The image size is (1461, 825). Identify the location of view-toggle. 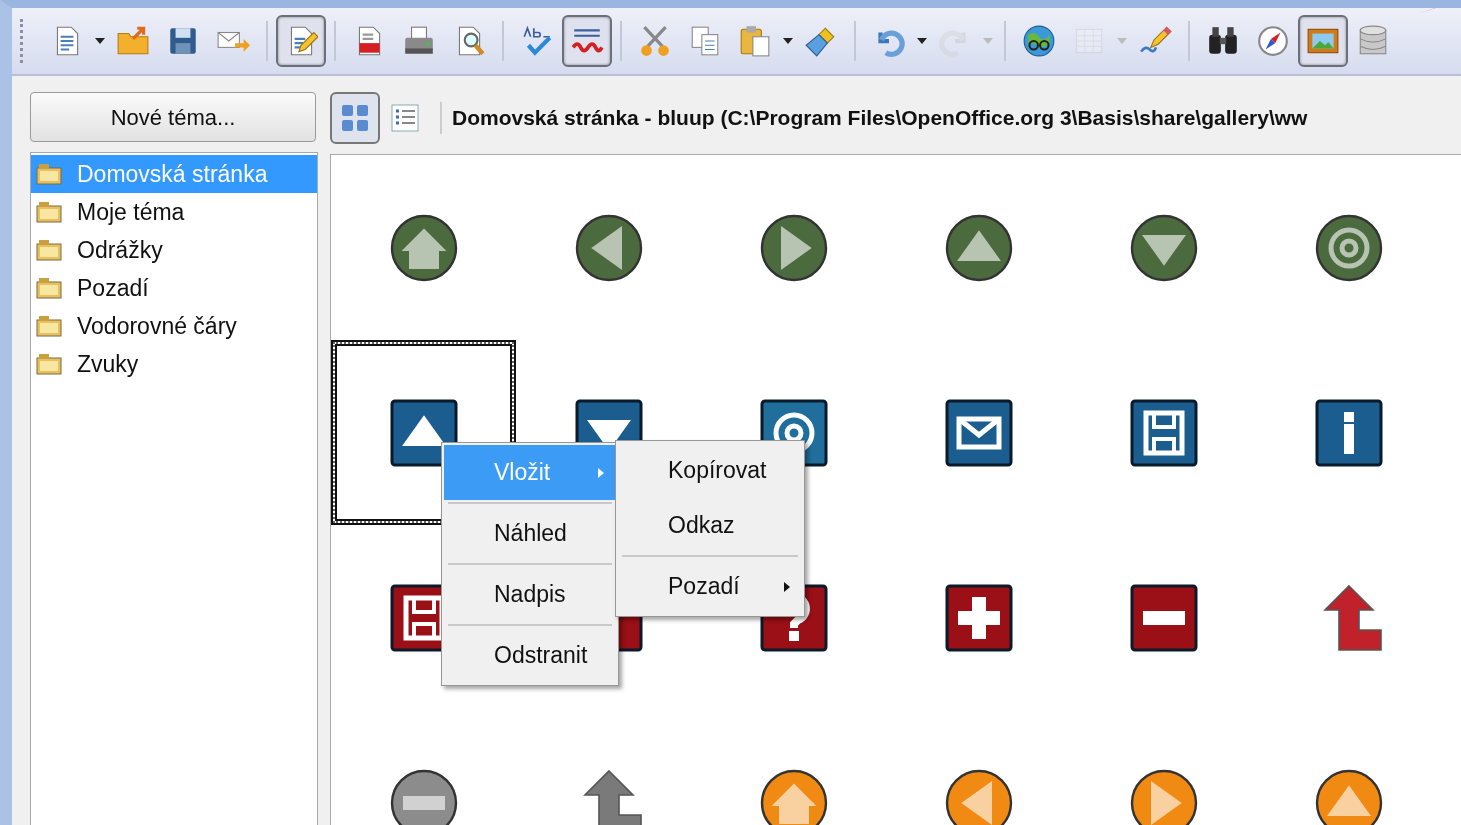
(355, 118).